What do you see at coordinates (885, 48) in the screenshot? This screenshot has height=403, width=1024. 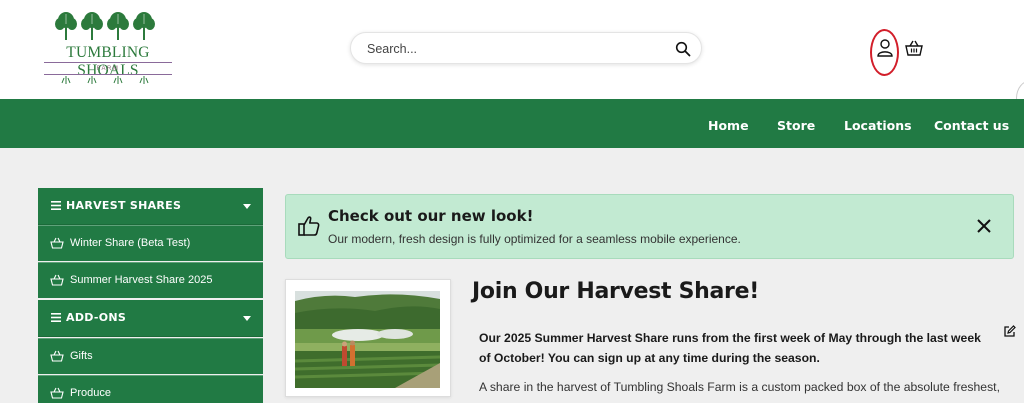 I see `user-account-icon` at bounding box center [885, 48].